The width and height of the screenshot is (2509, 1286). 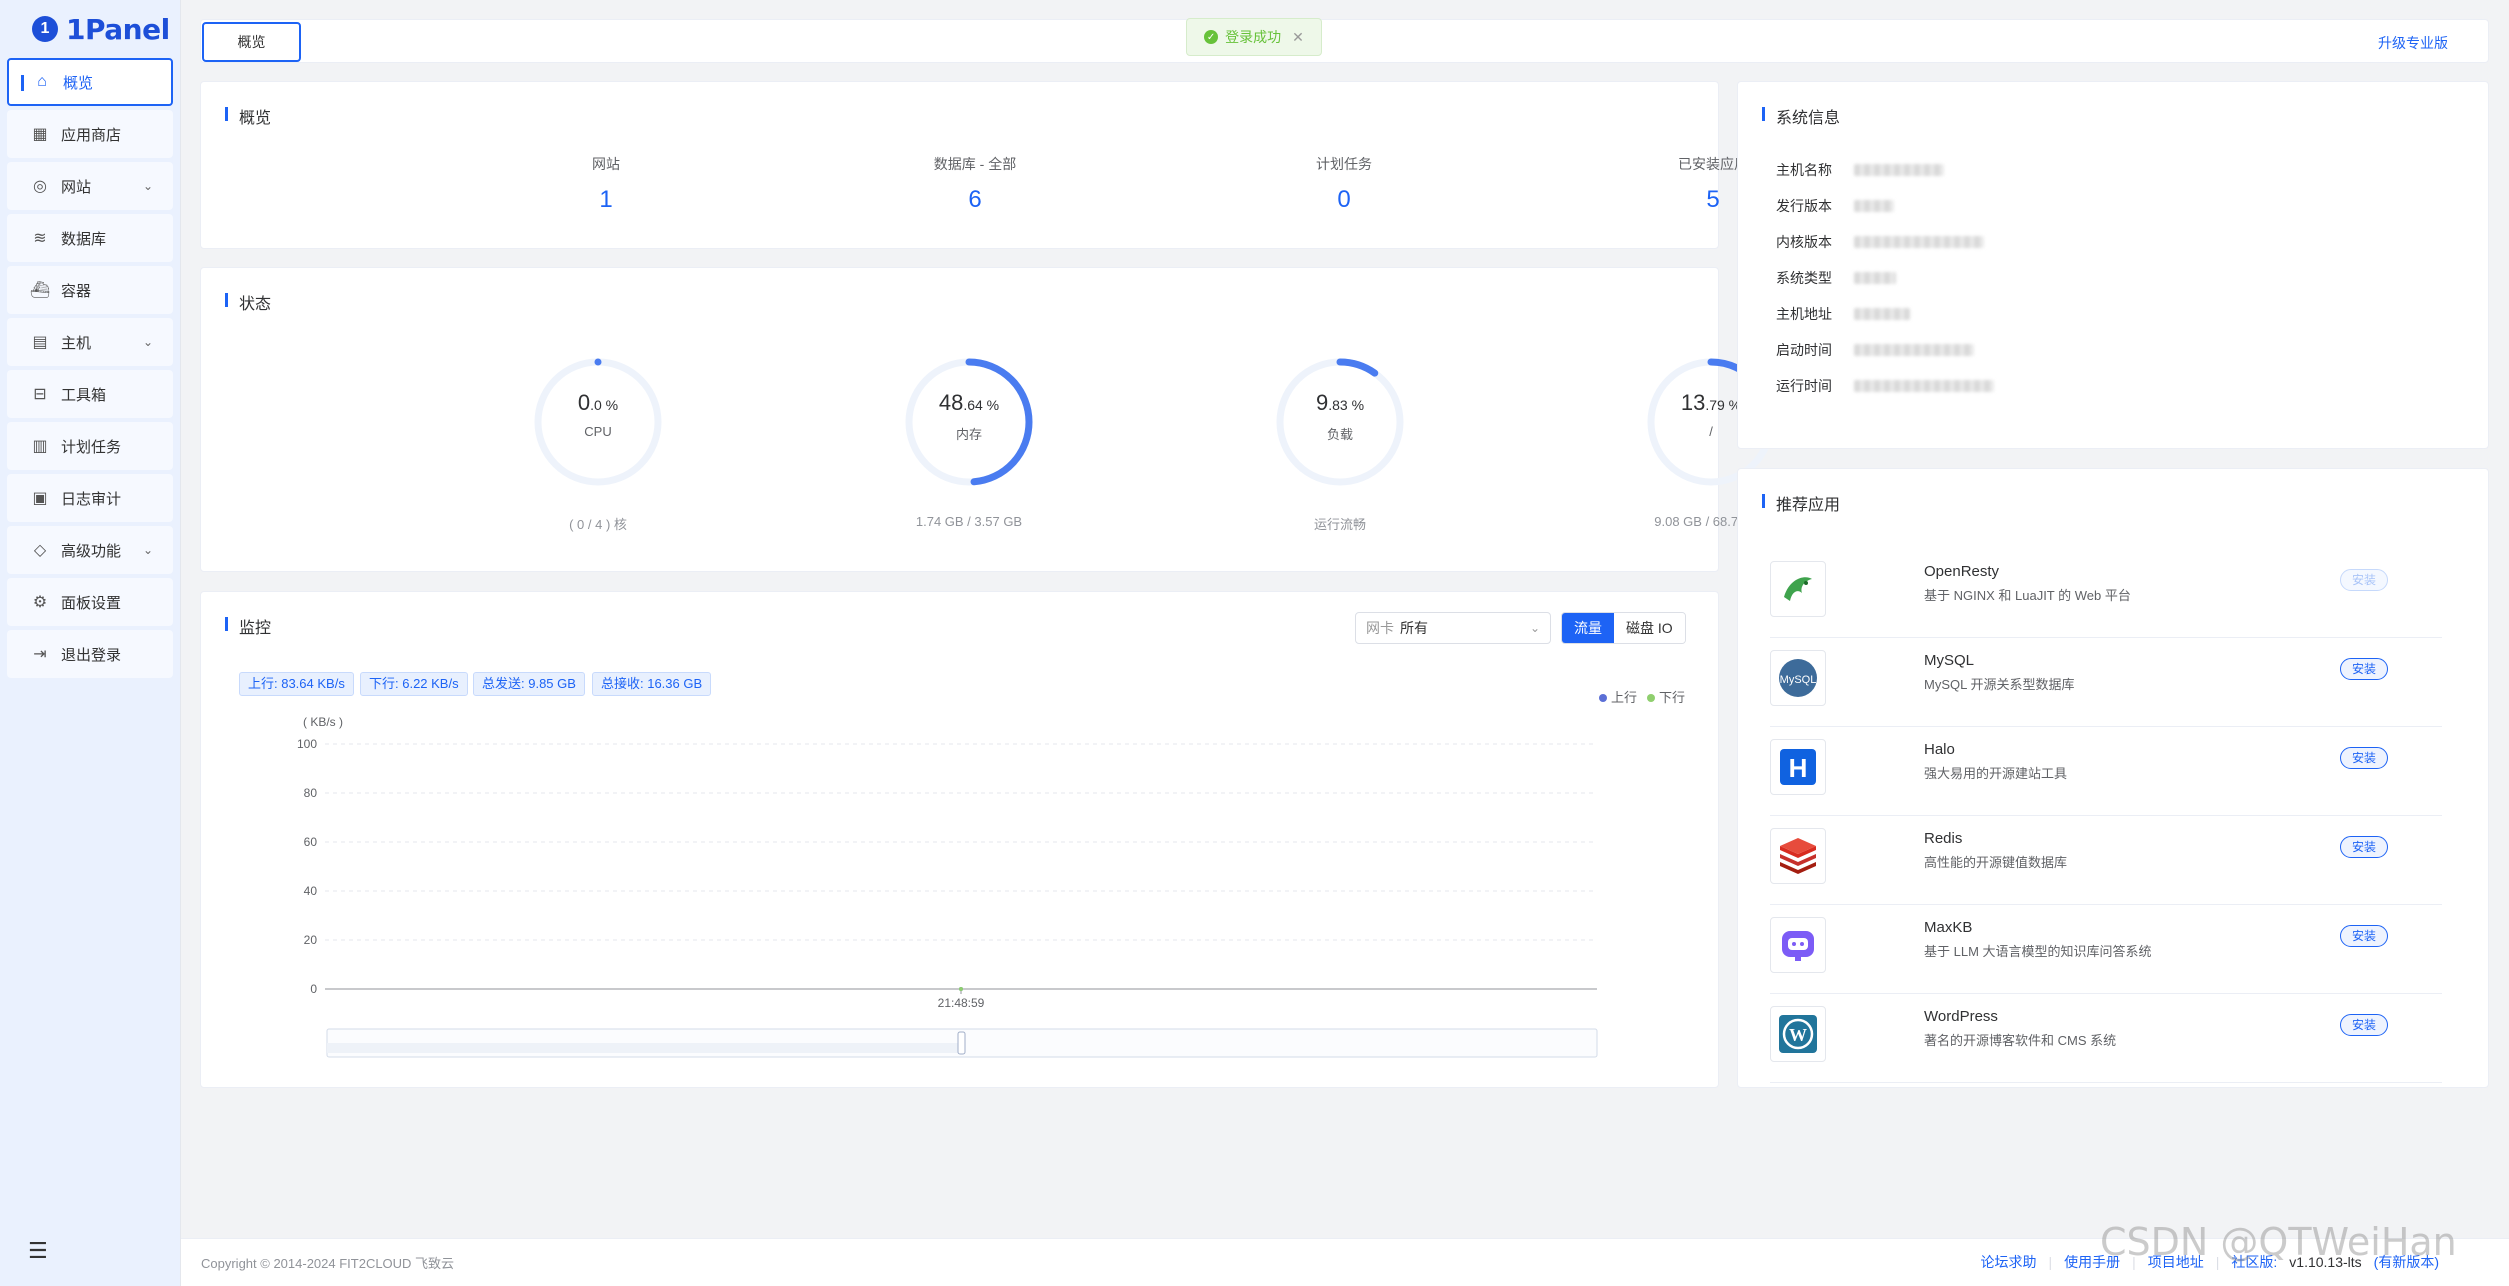 I want to click on traffic-button: 流量, so click(x=1588, y=628).